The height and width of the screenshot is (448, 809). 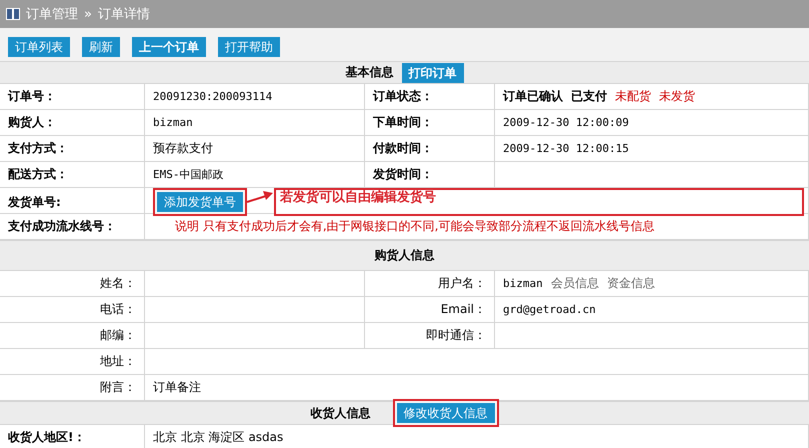 I want to click on status-label: 订单已确认, so click(x=533, y=96).